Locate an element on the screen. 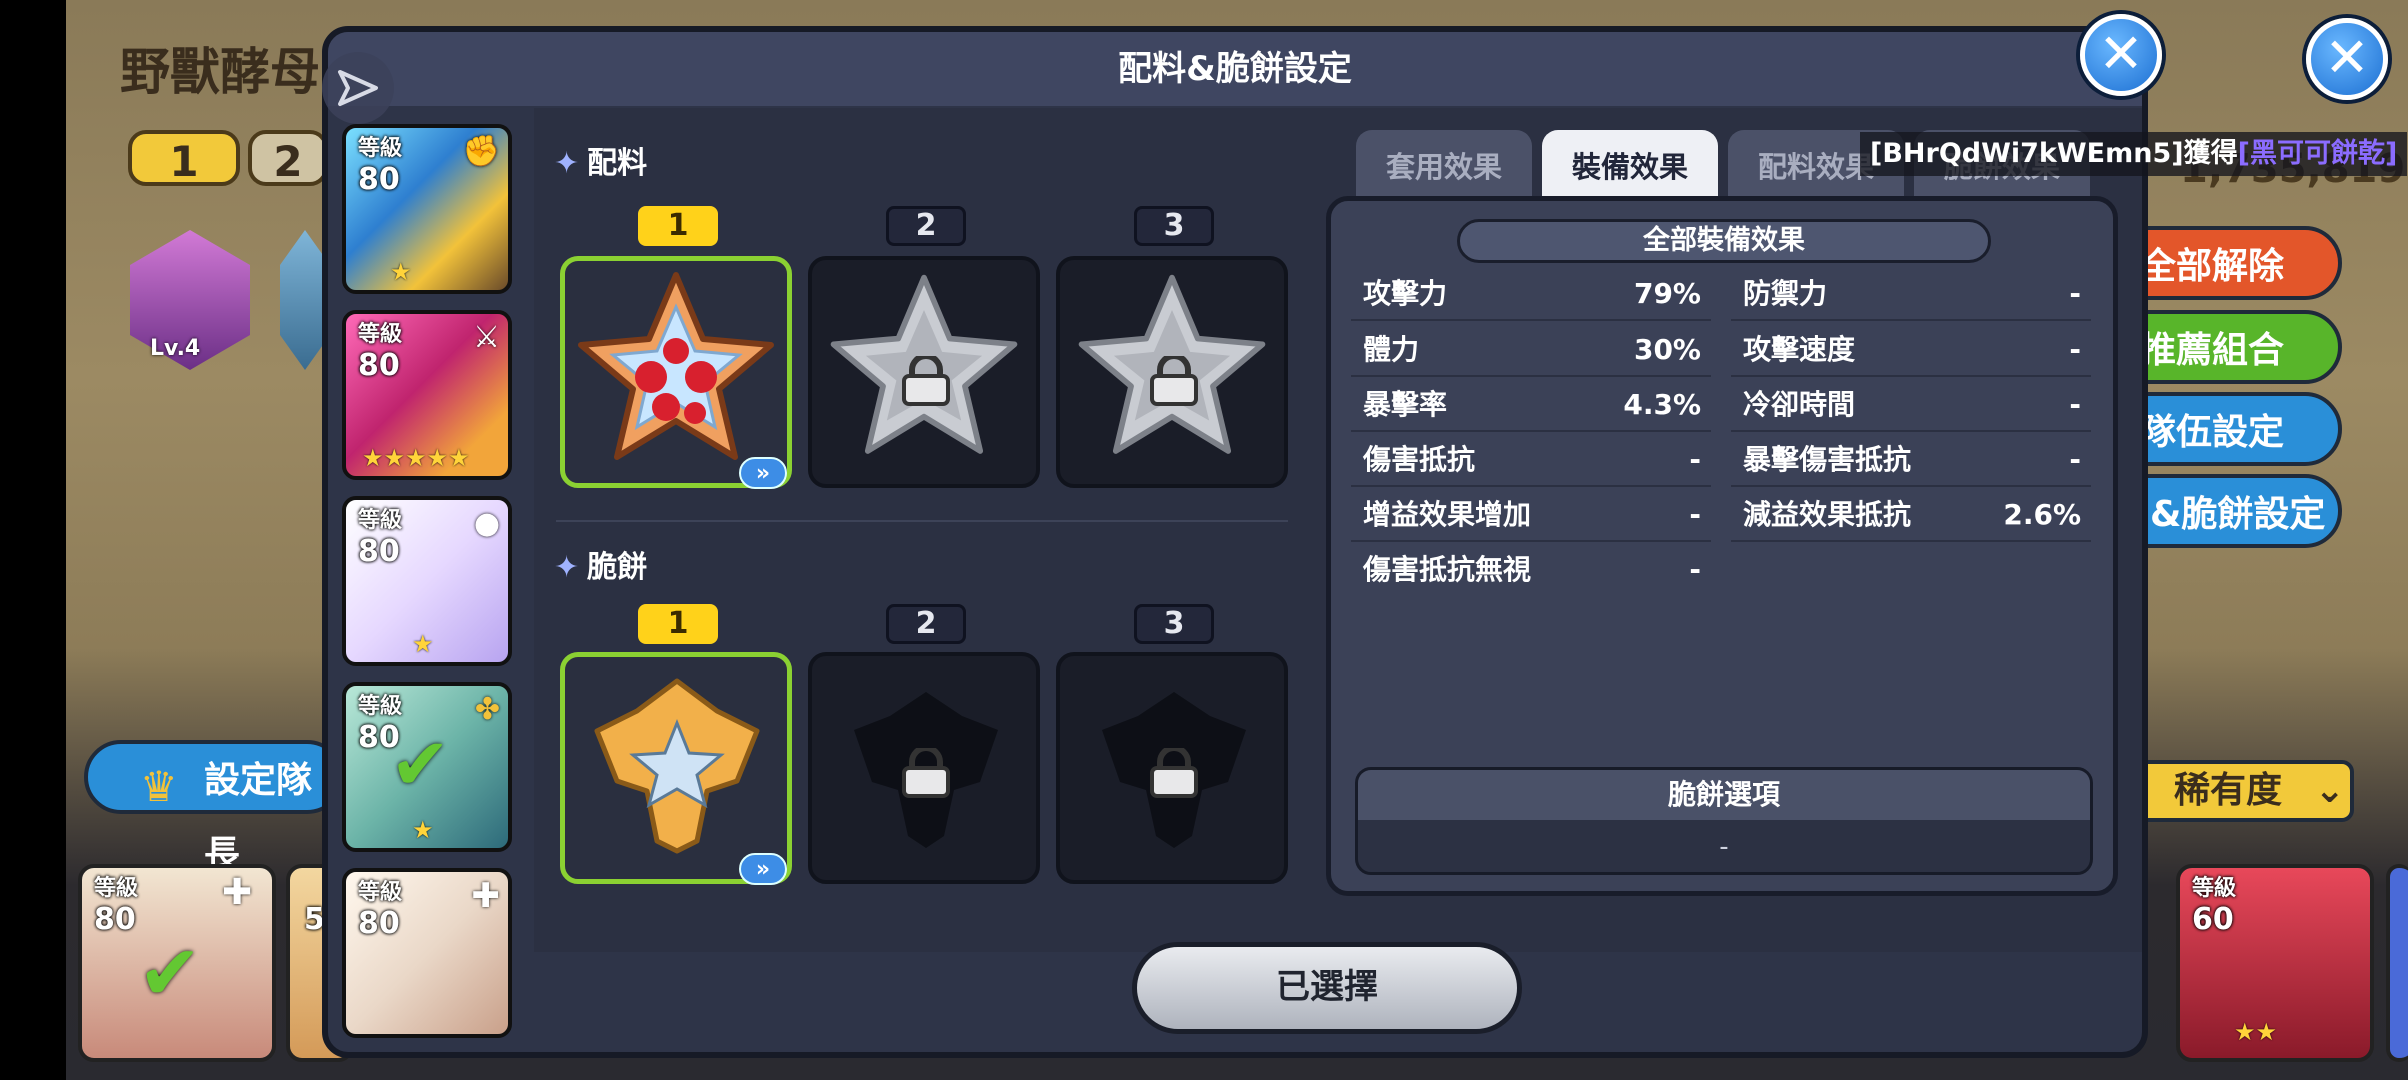  topping-slot-1: » is located at coordinates (676, 372).